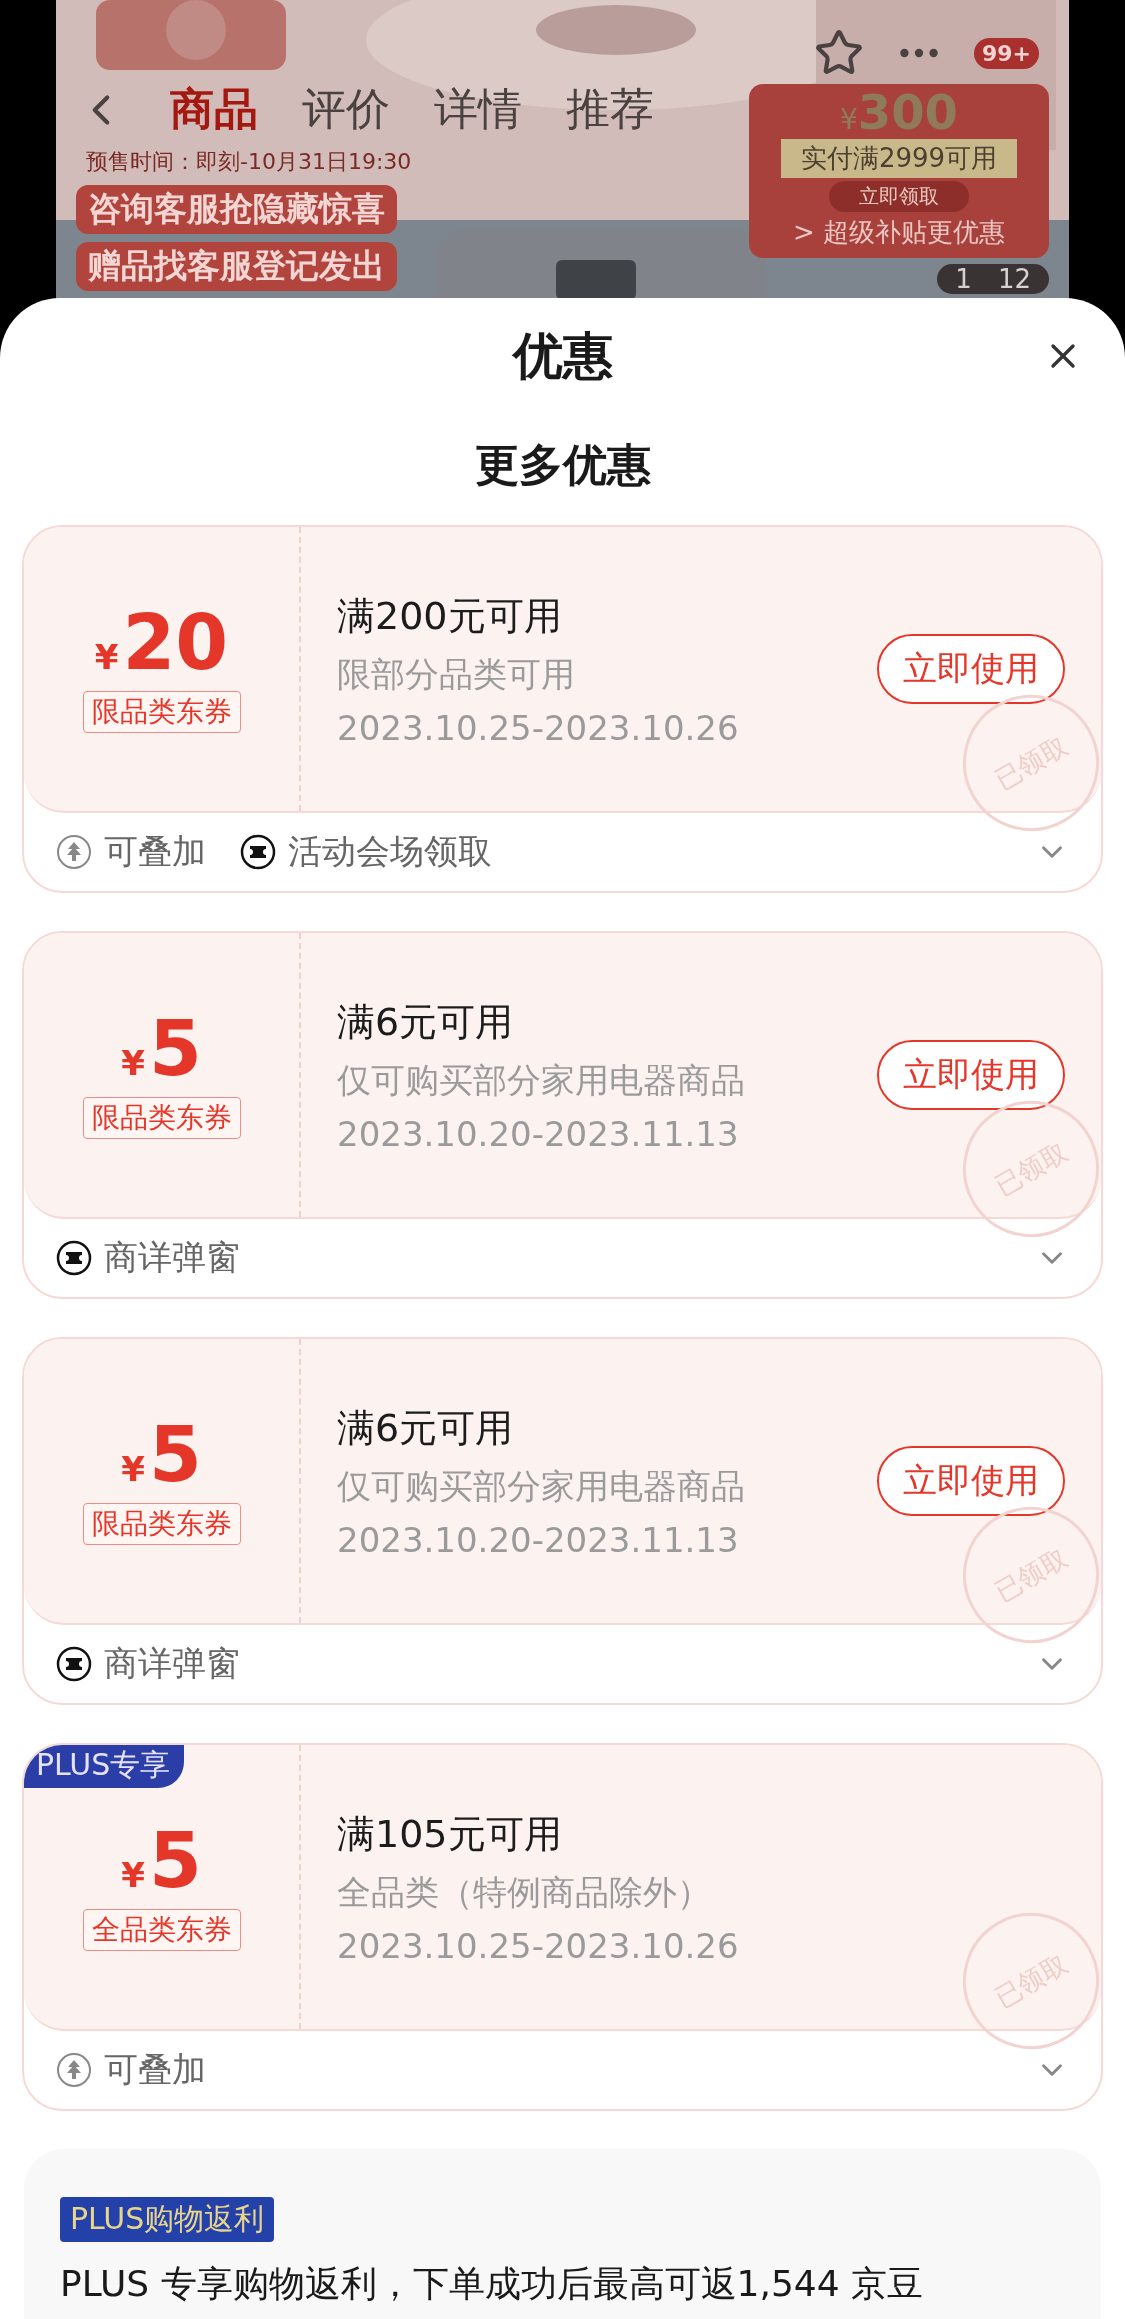  I want to click on section-title: 更多优惠, so click(562, 465).